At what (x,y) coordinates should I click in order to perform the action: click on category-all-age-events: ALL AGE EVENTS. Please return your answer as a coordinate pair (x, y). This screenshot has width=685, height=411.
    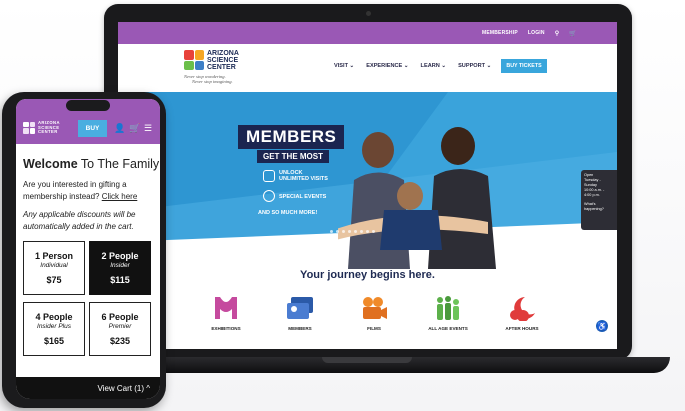
    Looking at the image, I should click on (448, 312).